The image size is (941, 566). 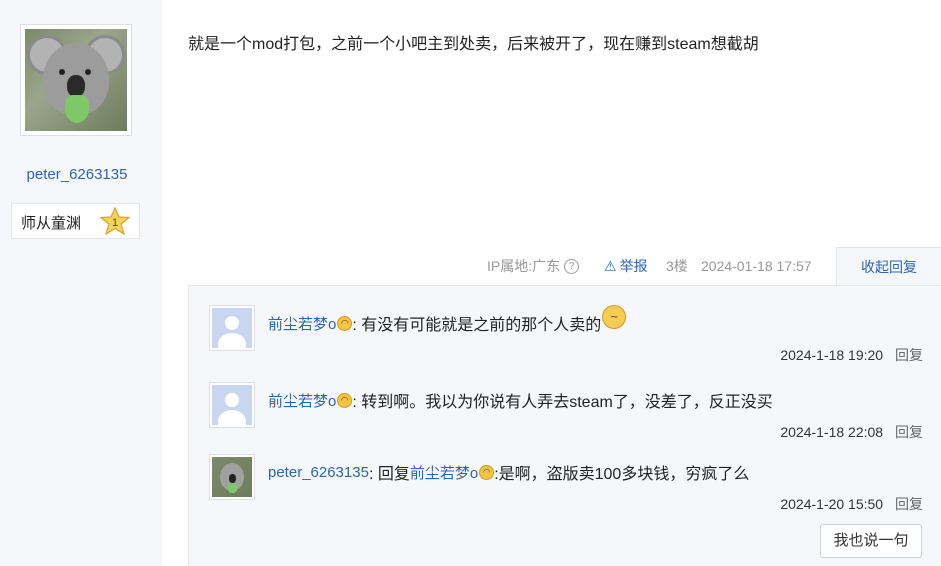 I want to click on reply-time: 2024-1-20 15:50, so click(x=832, y=504).